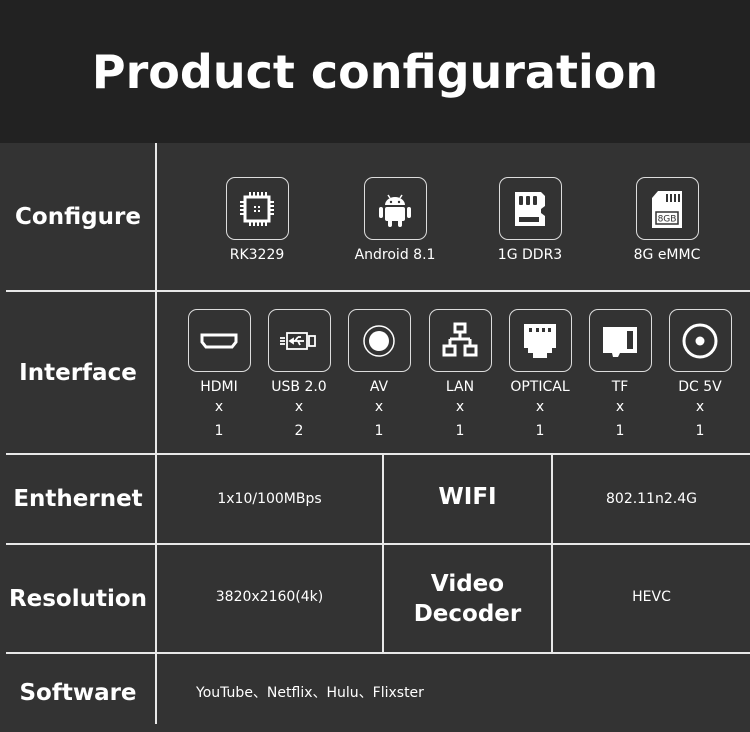 This screenshot has height=732, width=750. What do you see at coordinates (299, 431) in the screenshot?
I see `interface-count: 2` at bounding box center [299, 431].